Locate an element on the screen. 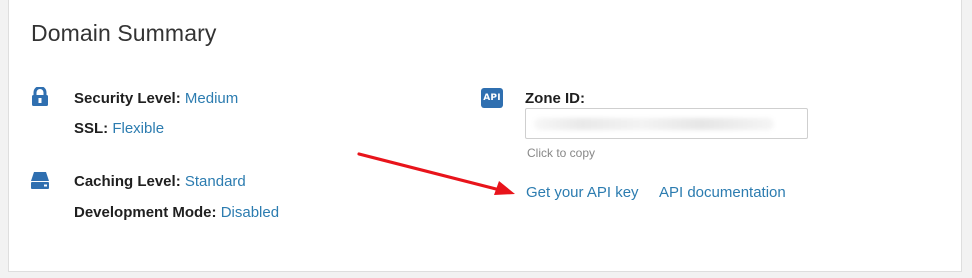 The height and width of the screenshot is (278, 972). security-level-row: Security Level: Medium is located at coordinates (156, 99).